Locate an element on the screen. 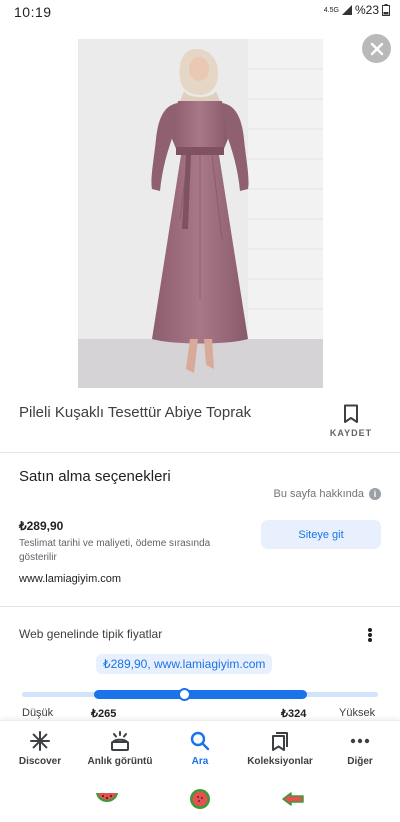  battery-icon is located at coordinates (386, 10).